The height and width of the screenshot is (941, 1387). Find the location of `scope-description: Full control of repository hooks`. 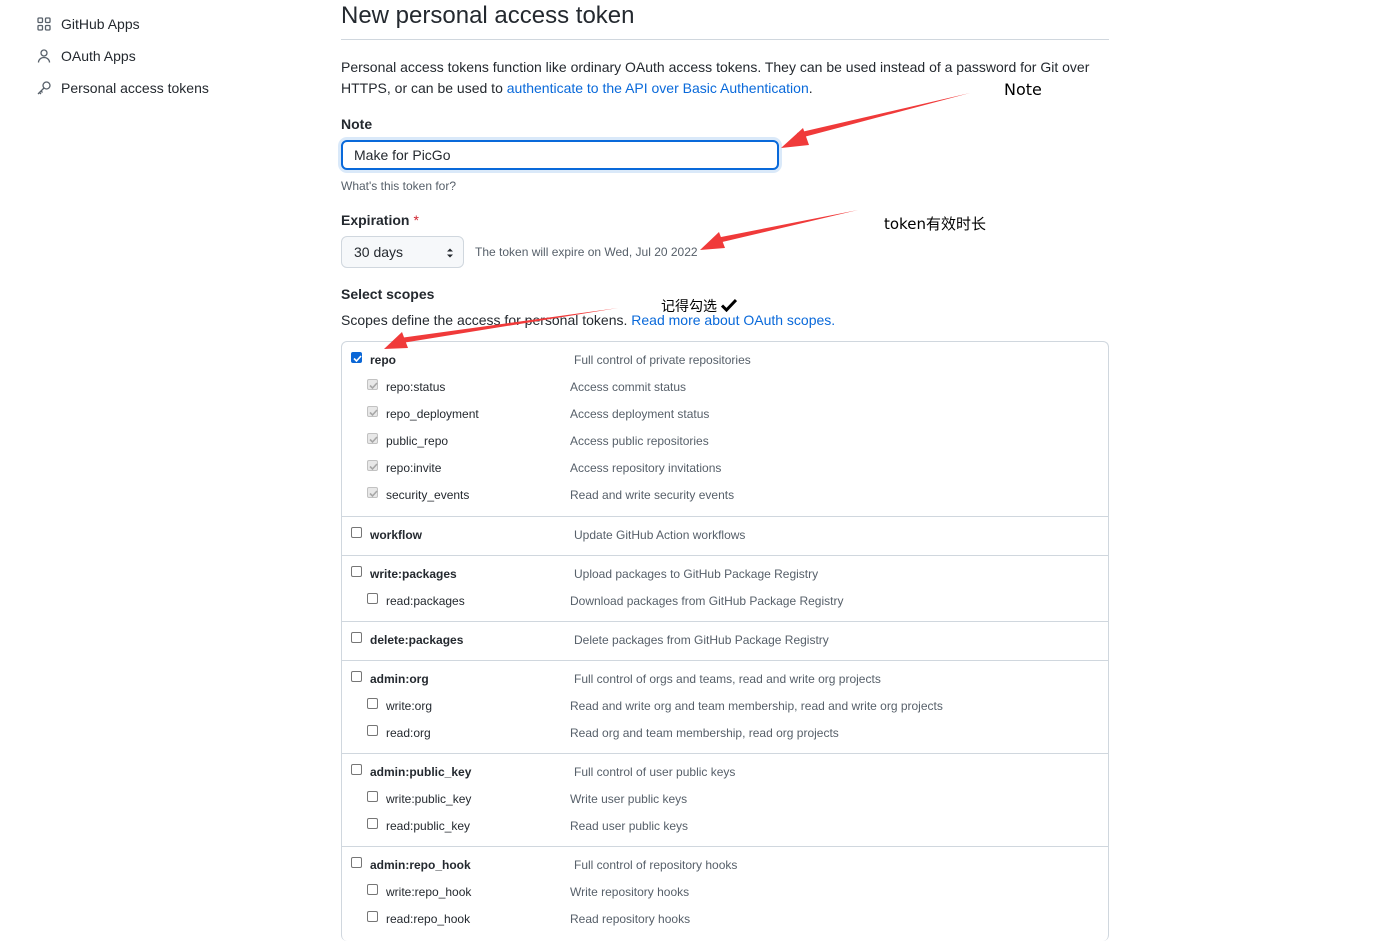

scope-description: Full control of repository hooks is located at coordinates (656, 865).